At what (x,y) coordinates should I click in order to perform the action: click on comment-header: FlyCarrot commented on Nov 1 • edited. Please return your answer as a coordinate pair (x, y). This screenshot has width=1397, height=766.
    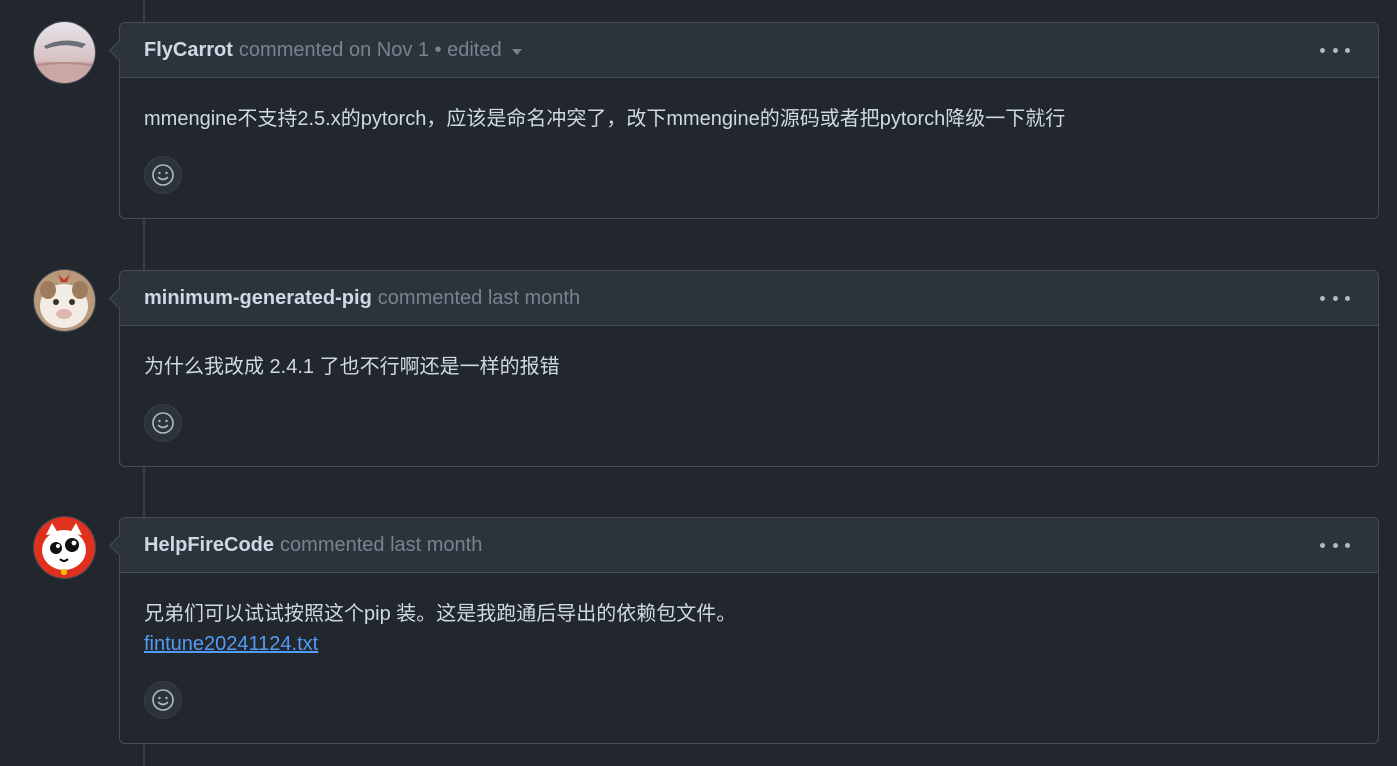
    Looking at the image, I should click on (749, 50).